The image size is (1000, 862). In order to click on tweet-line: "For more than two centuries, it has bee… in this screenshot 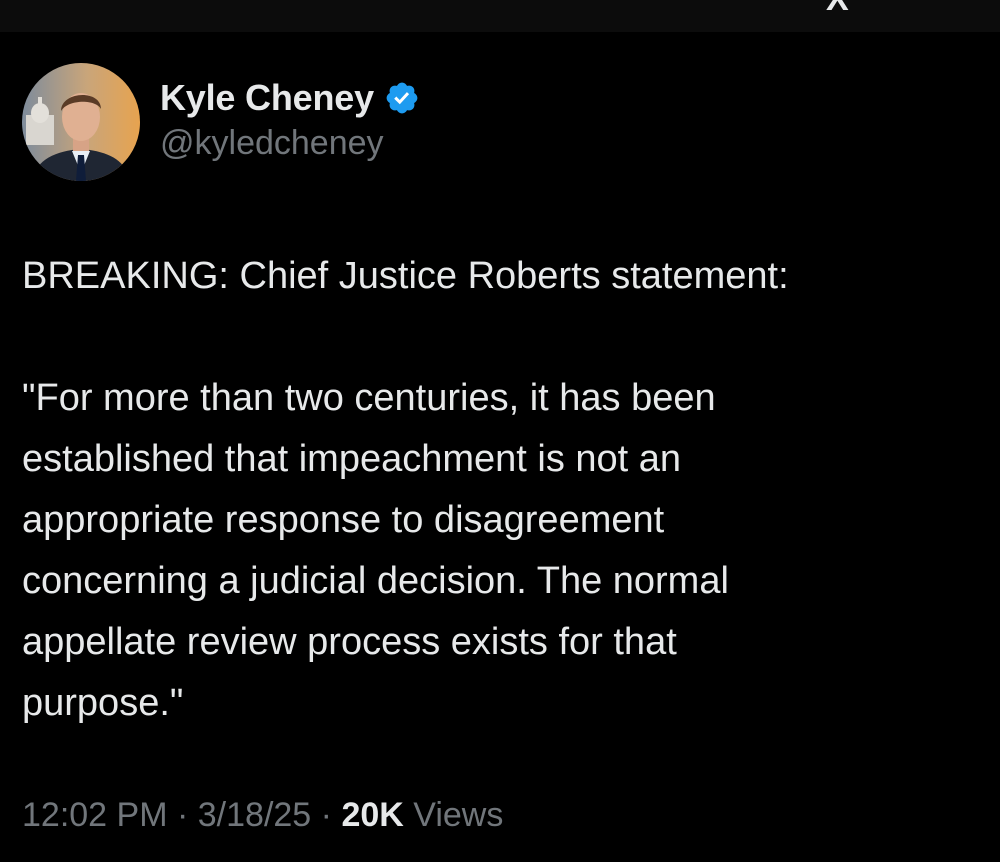, I will do `click(369, 398)`.